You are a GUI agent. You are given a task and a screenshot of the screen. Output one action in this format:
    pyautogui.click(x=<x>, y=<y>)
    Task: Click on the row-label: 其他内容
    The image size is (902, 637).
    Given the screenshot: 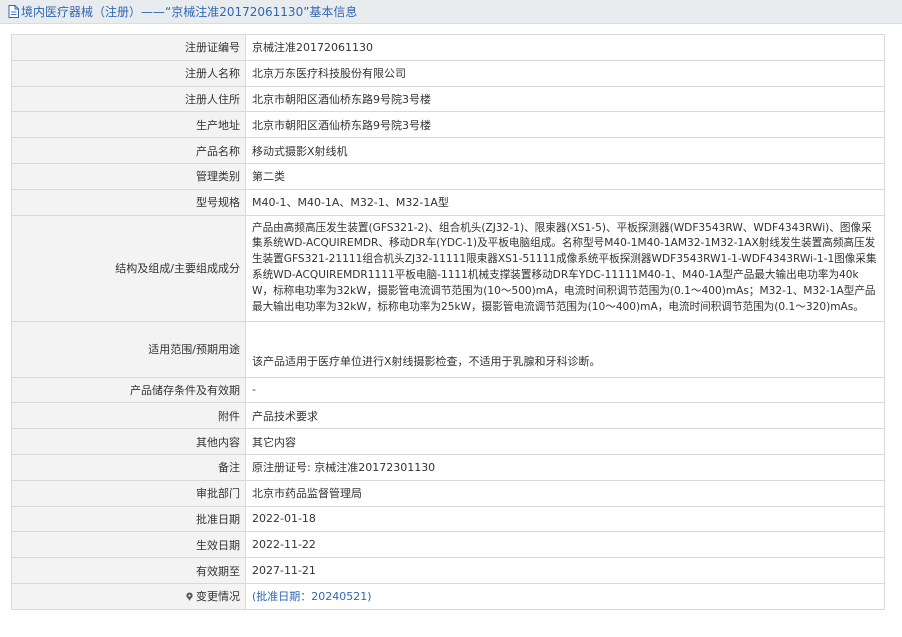 What is the action you would take?
    pyautogui.click(x=128, y=441)
    